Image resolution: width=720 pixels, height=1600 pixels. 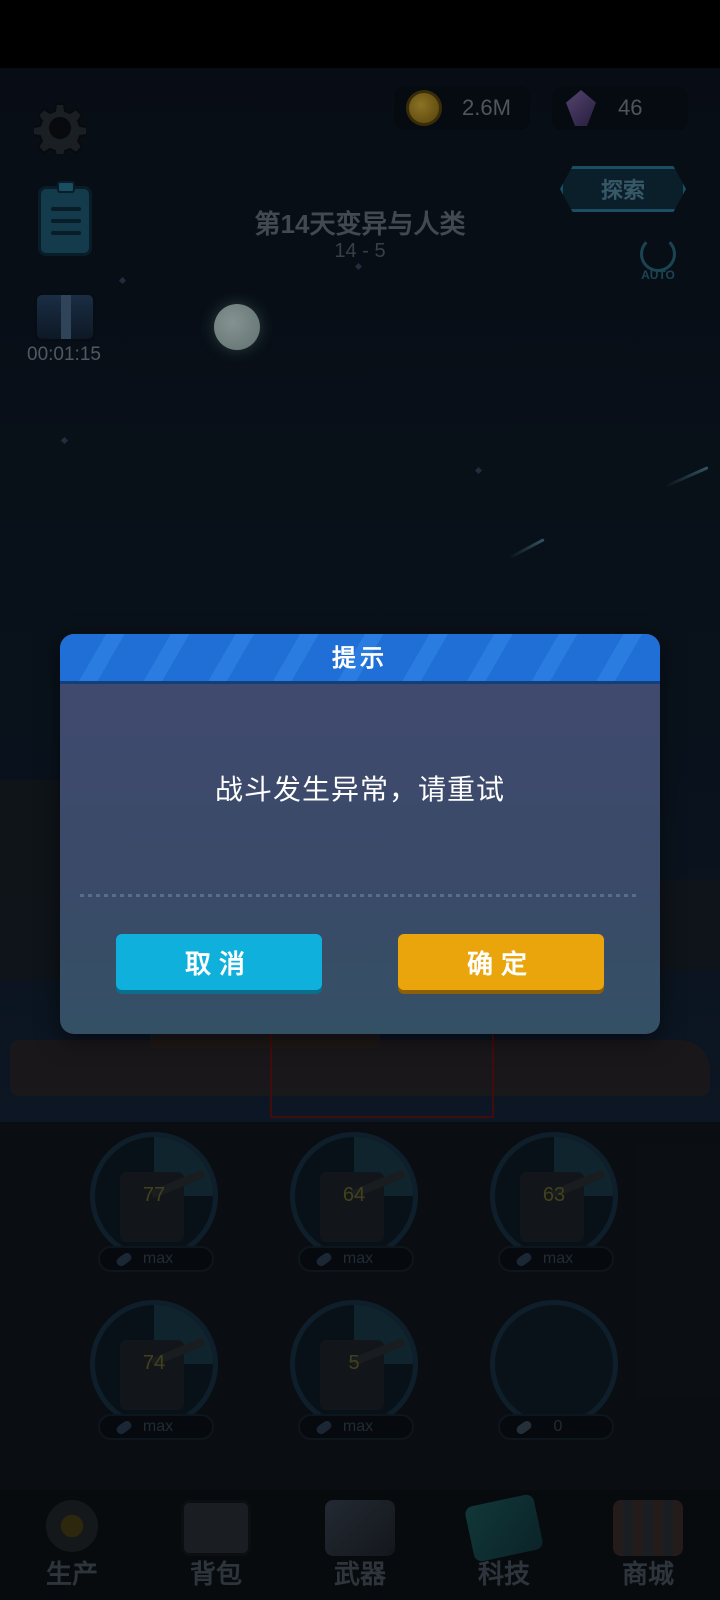 I want to click on dialog-title: 提示, so click(x=360, y=658).